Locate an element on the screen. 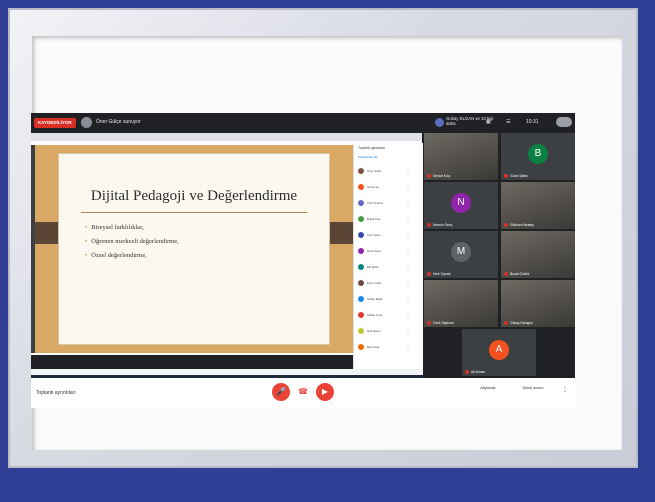  tile-label: Güzel Şahin is located at coordinates (516, 176).